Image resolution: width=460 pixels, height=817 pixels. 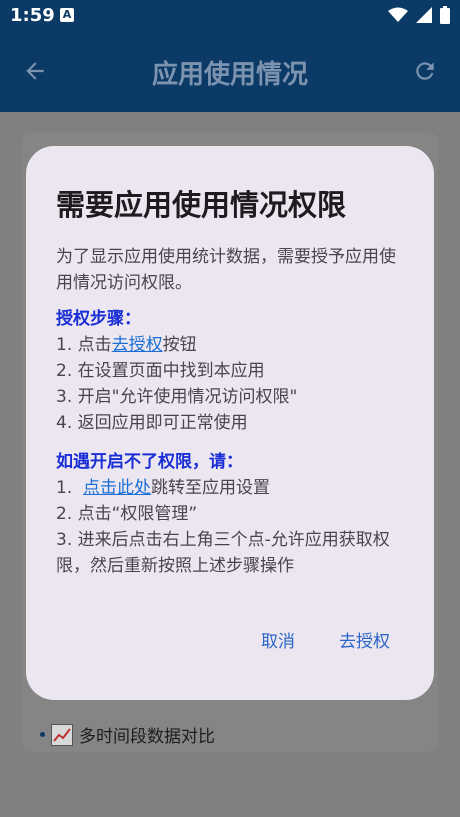 I want to click on step-1: 1. 点击去授权按钮, so click(x=231, y=345).